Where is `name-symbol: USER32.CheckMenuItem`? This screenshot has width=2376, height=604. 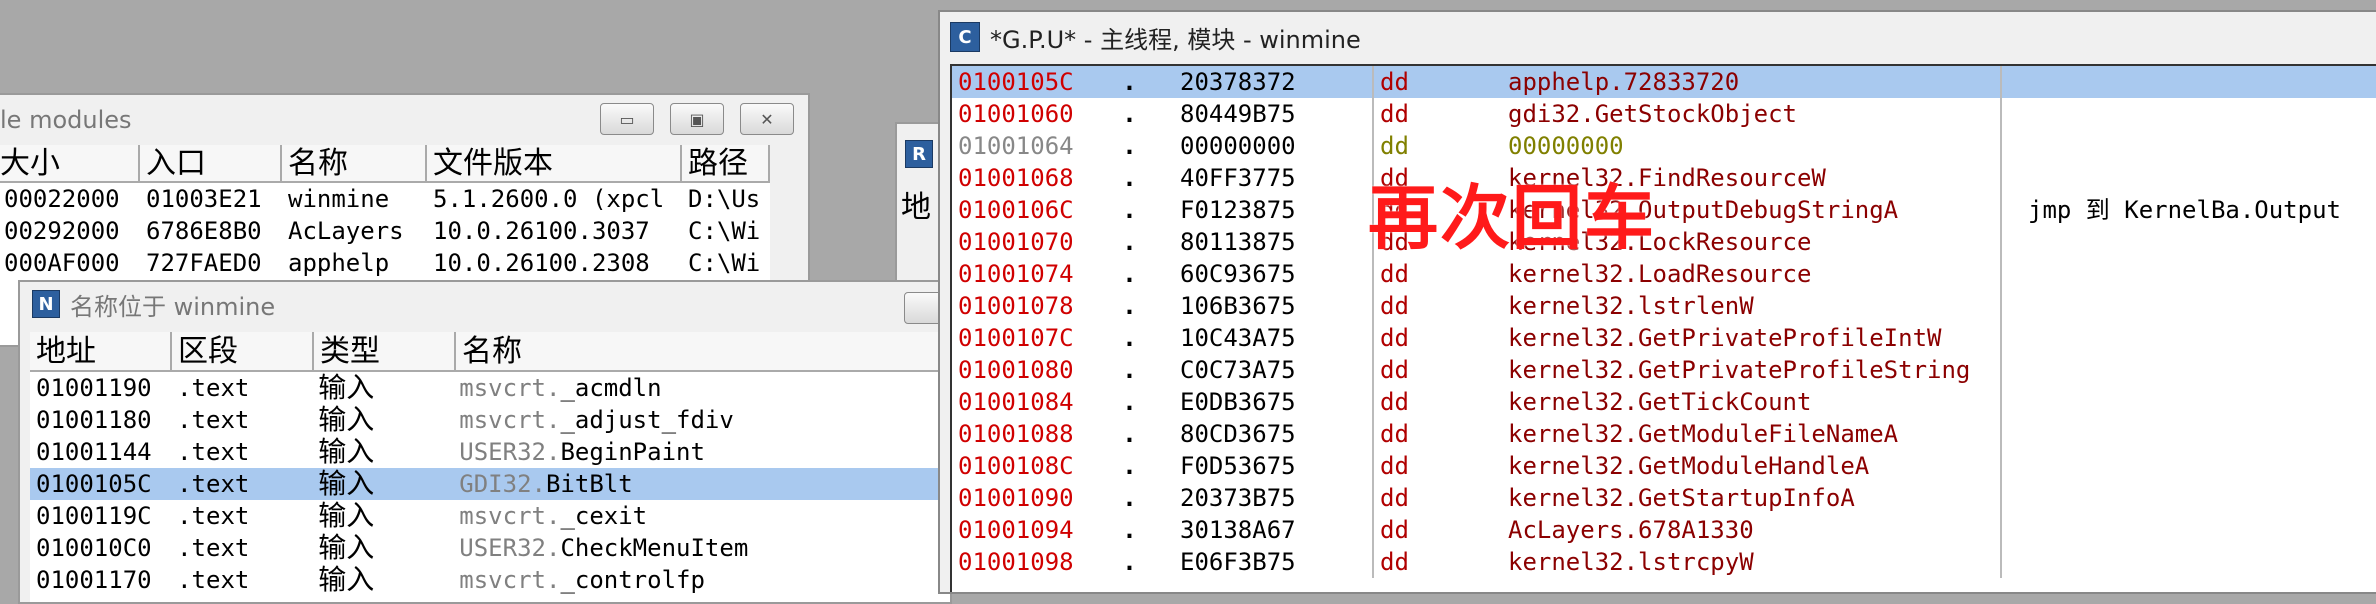
name-symbol: USER32.CheckMenuItem is located at coordinates (701, 548).